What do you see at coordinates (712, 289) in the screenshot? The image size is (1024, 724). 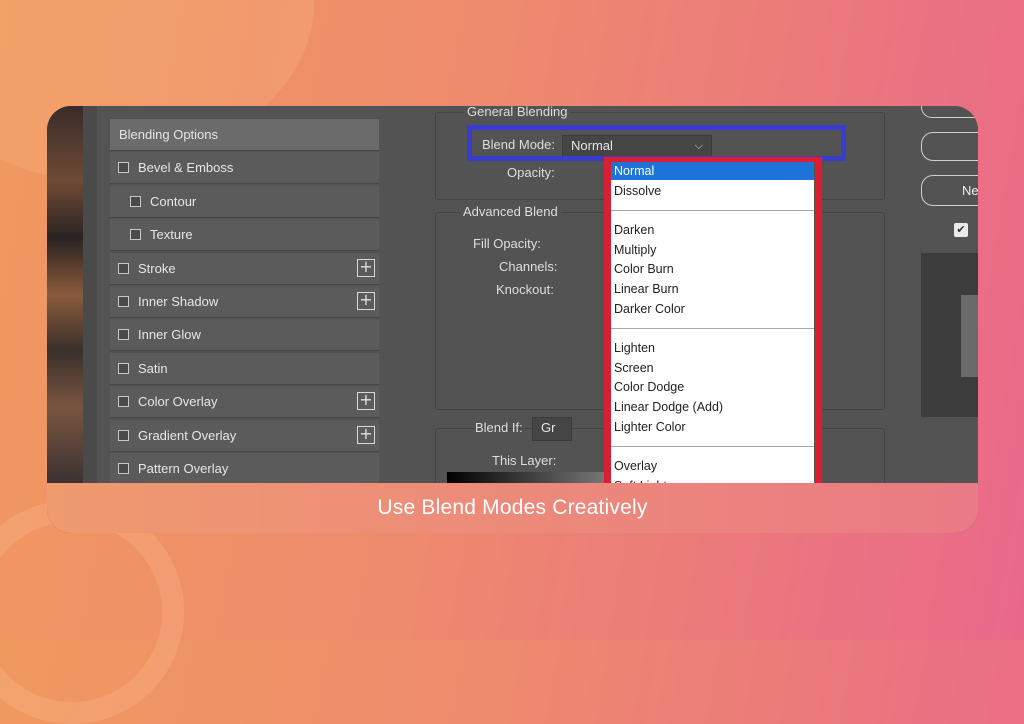 I see `blend-option-linear-burn: Linear Burn` at bounding box center [712, 289].